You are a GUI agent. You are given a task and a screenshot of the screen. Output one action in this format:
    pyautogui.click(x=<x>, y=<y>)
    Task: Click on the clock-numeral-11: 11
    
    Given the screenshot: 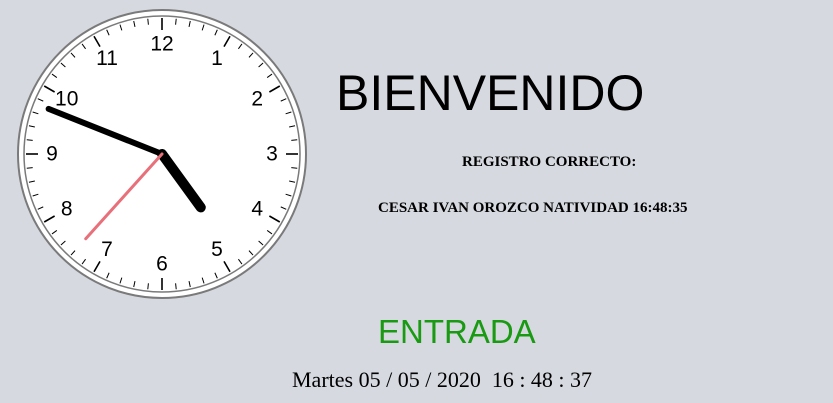 What is the action you would take?
    pyautogui.click(x=107, y=58)
    